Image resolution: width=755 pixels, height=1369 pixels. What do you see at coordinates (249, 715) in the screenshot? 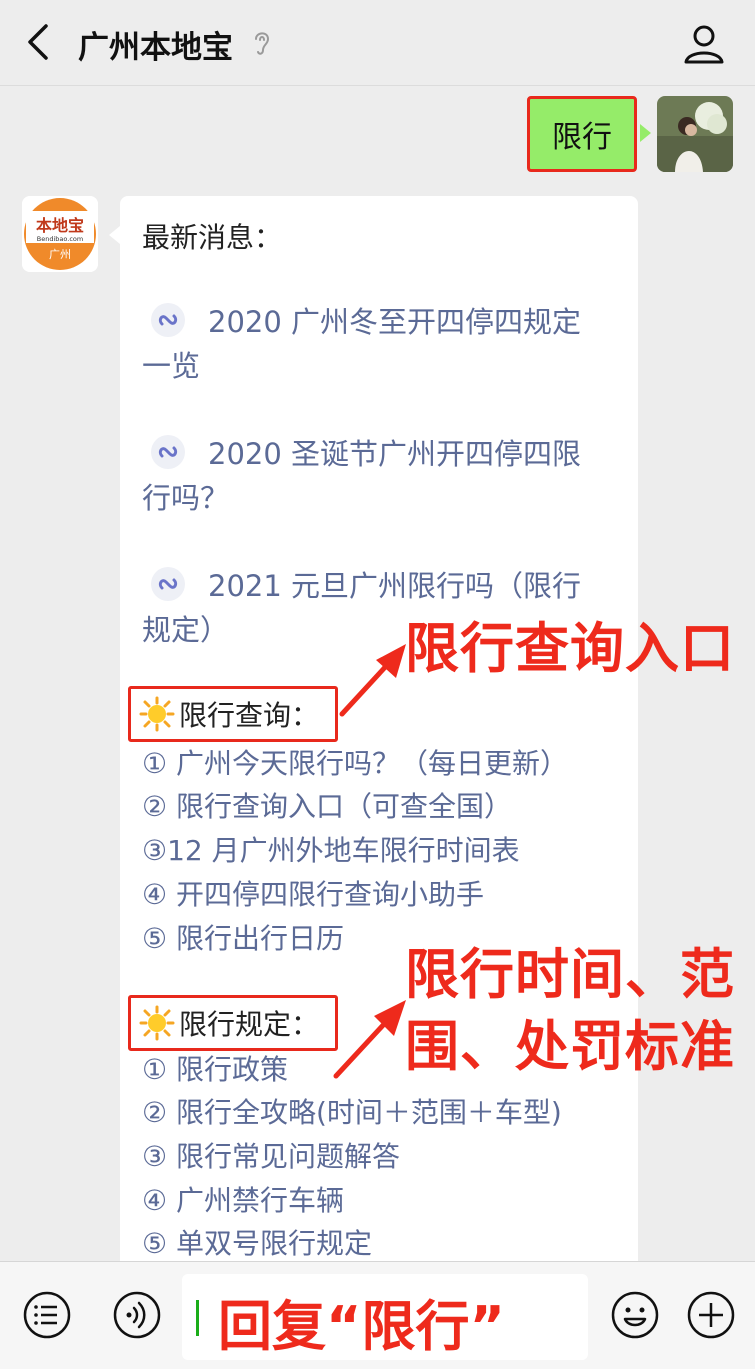
I see `section-query-title: 限行查询：` at bounding box center [249, 715].